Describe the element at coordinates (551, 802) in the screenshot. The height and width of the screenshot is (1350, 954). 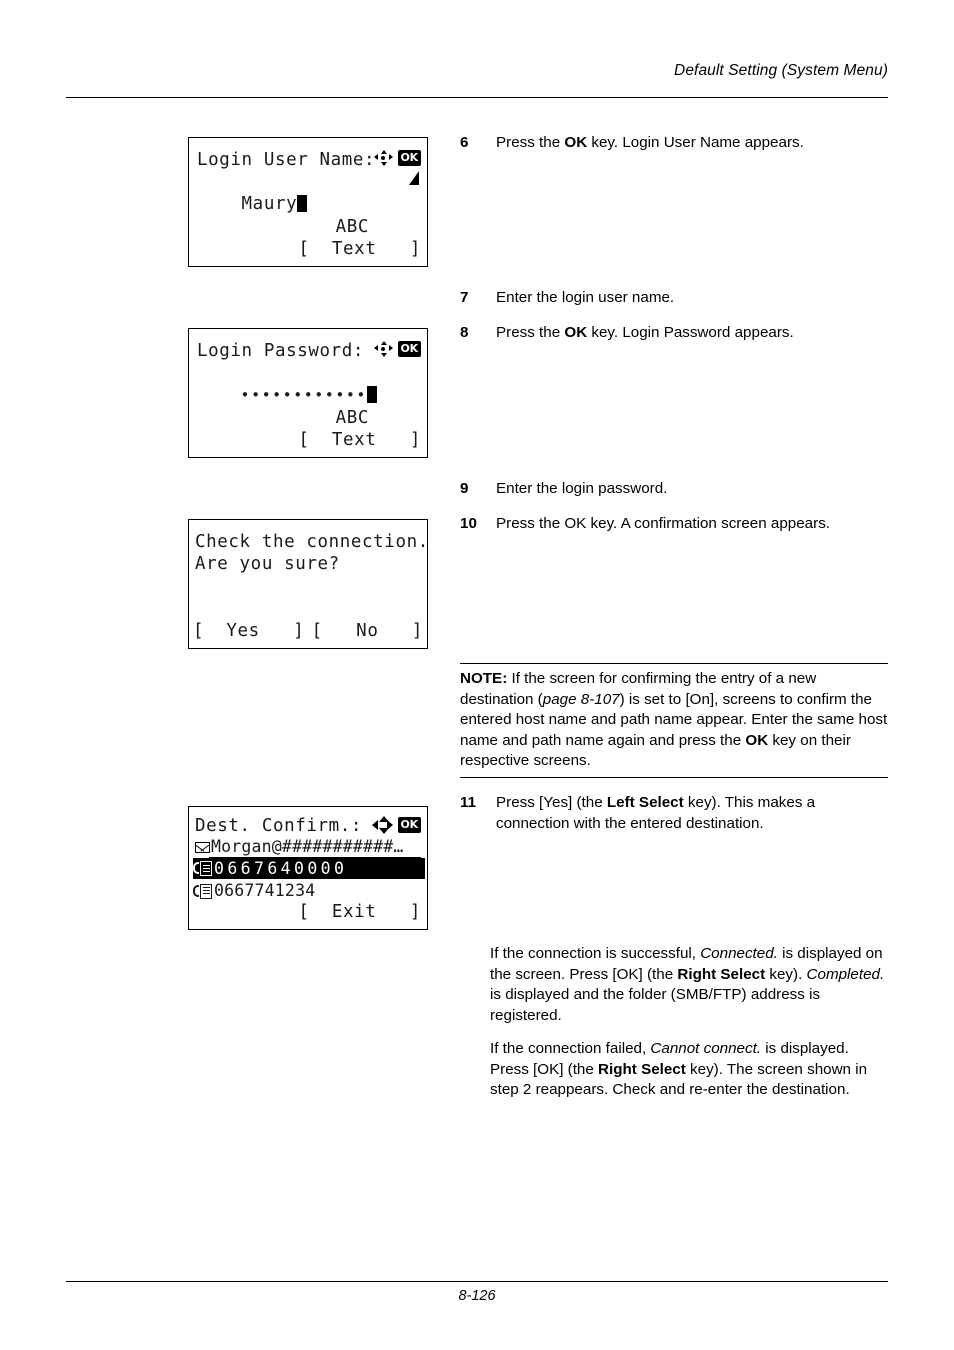
I see `step-text-pre: Press [Yes] (the` at that location.